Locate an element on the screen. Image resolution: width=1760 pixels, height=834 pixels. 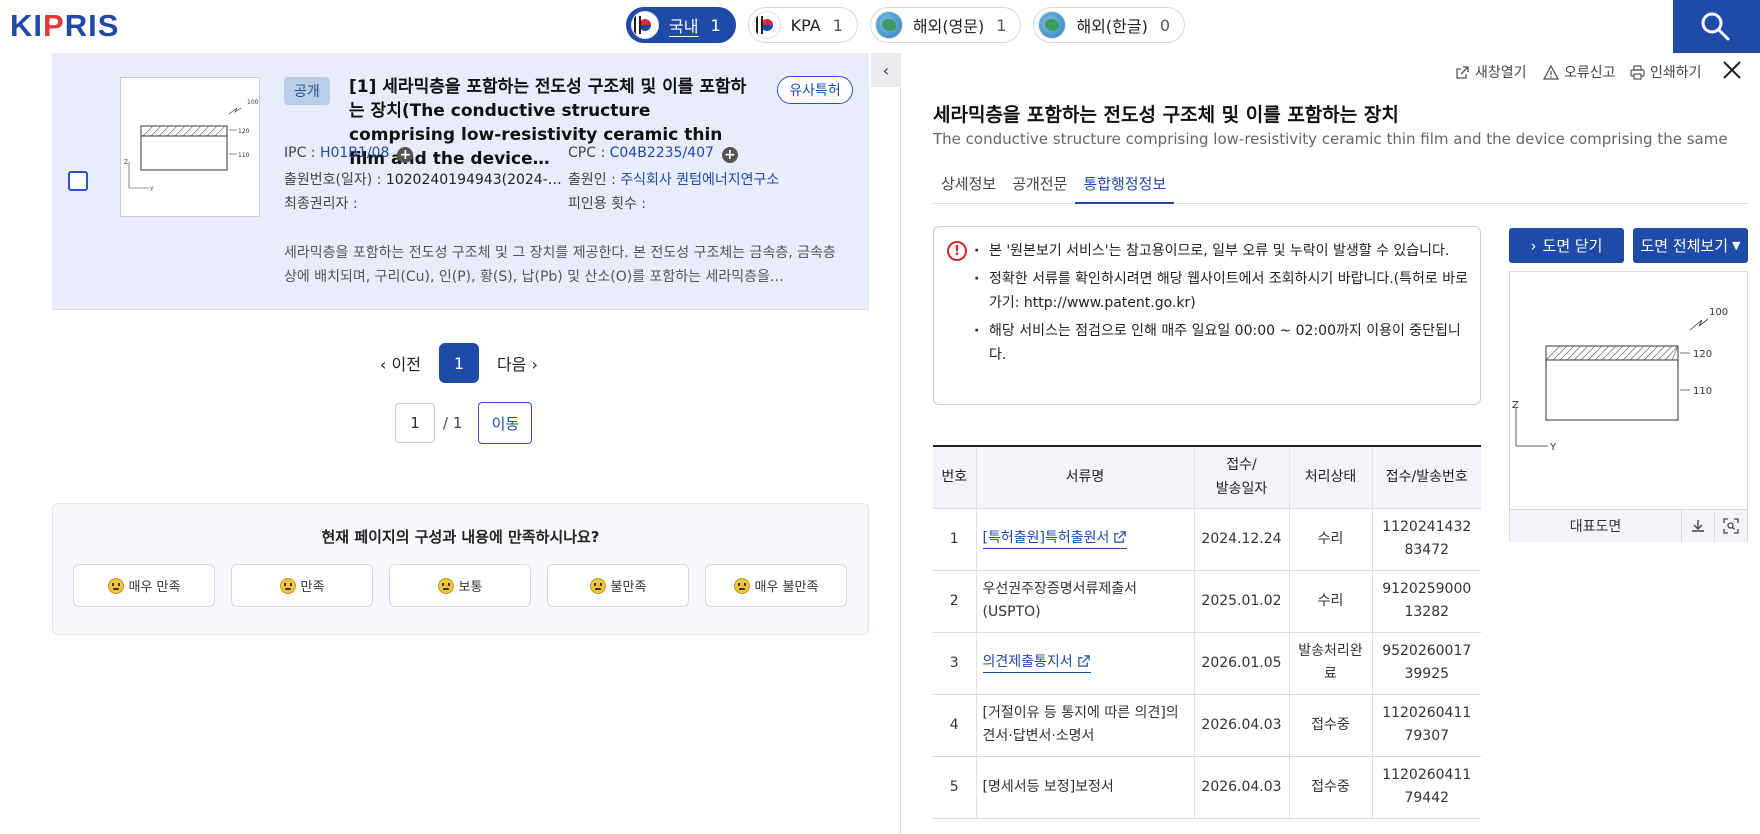
drawing-thumbnail-image: 120 110 100 Z Y is located at coordinates (191, 146).